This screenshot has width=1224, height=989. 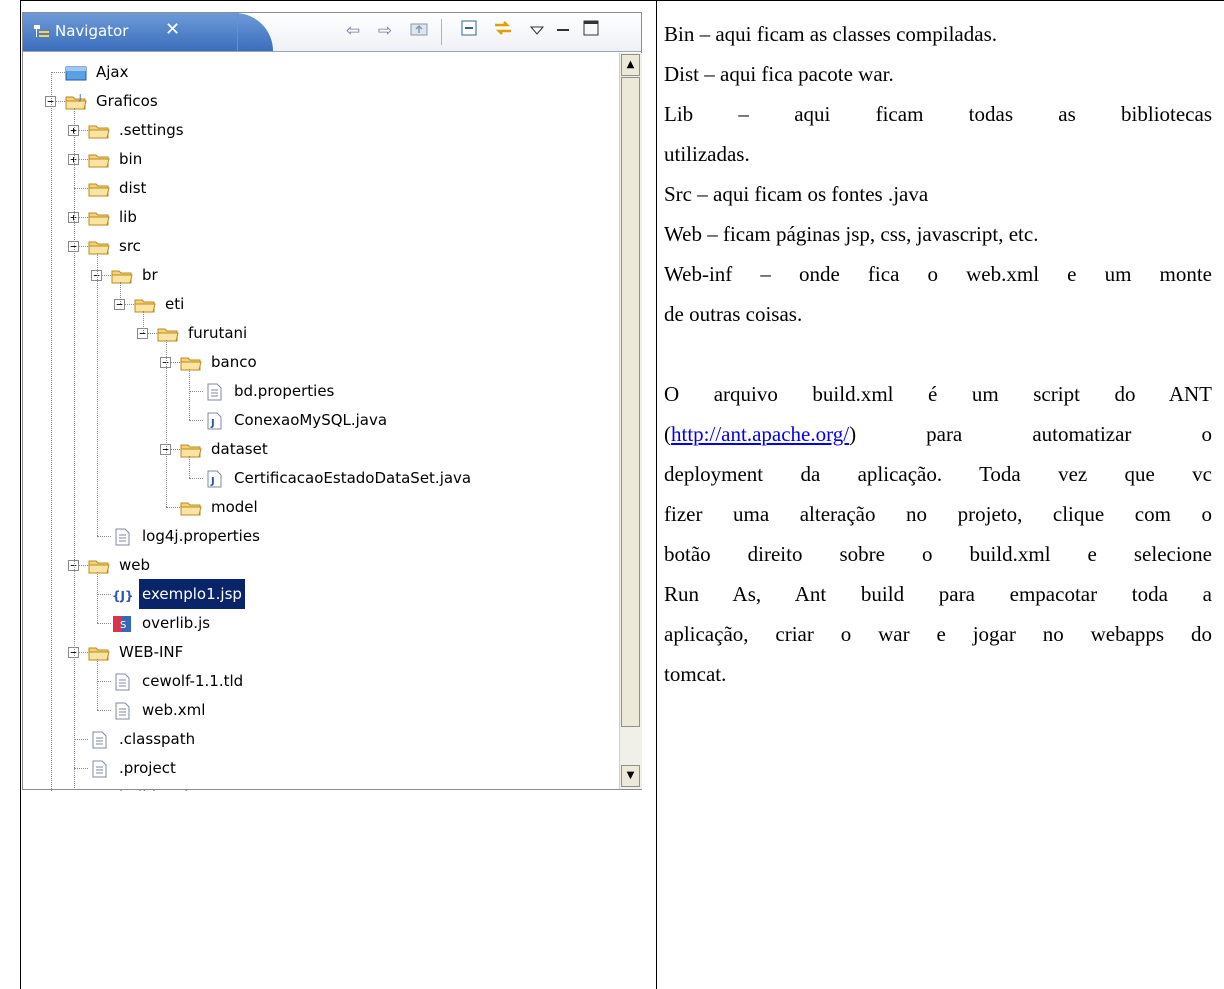 What do you see at coordinates (218, 333) in the screenshot?
I see `tree-item-label: furutani` at bounding box center [218, 333].